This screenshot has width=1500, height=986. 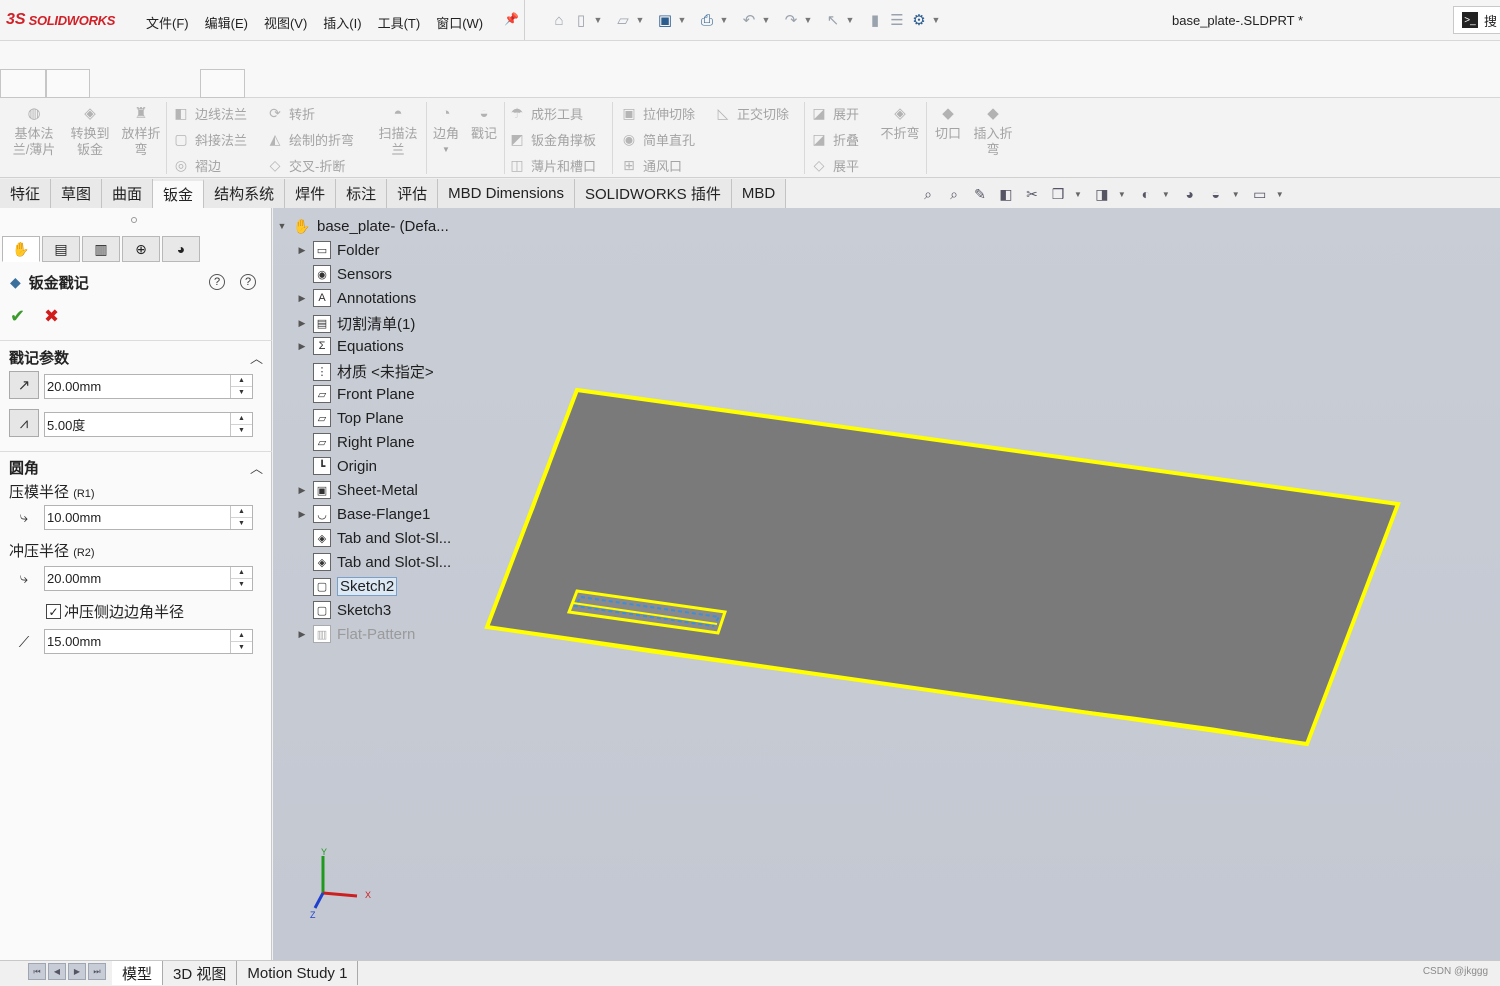 What do you see at coordinates (682, 20) in the screenshot?
I see `save-dropdown-icon: ▼` at bounding box center [682, 20].